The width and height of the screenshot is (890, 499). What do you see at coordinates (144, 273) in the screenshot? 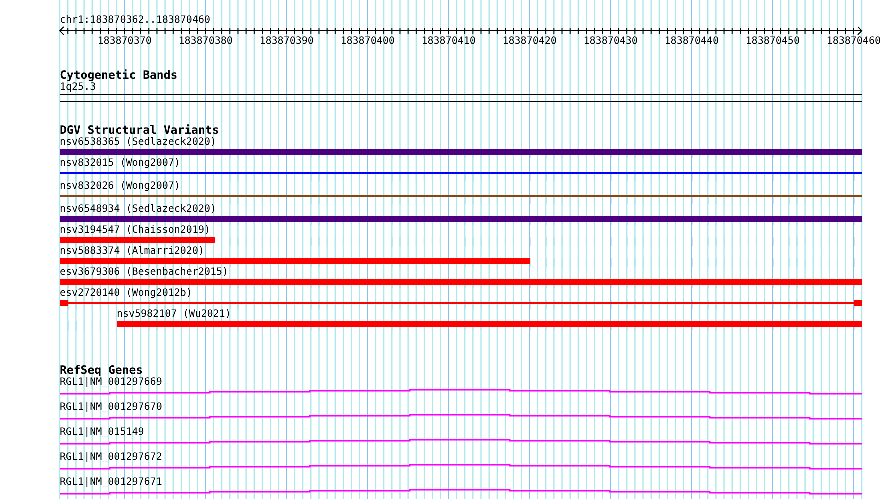
I see `variant-label: esv3679306 (Besenbacher2015)` at bounding box center [144, 273].